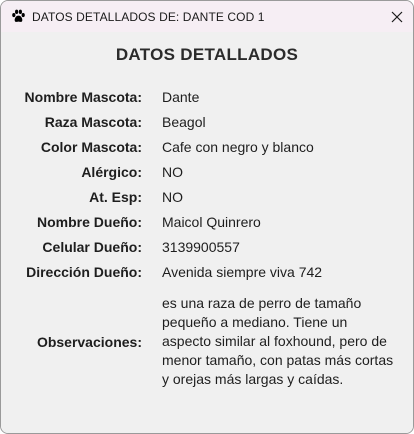 Image resolution: width=414 pixels, height=434 pixels. What do you see at coordinates (18, 17) in the screenshot?
I see `paw-icon` at bounding box center [18, 17].